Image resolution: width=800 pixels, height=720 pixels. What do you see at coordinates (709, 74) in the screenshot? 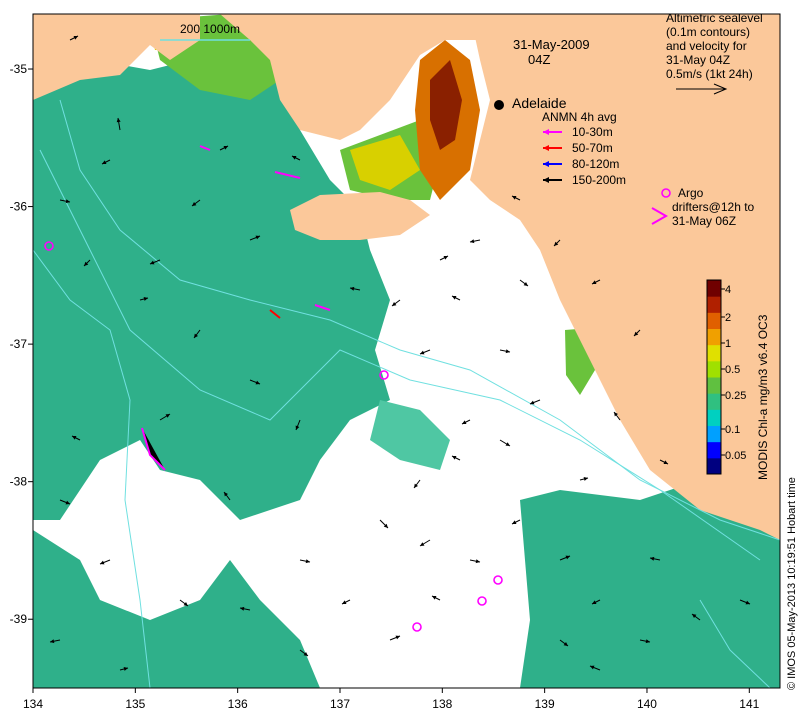
I see `altimetry-legend-line: 0.5m/s (1kt 24h)` at bounding box center [709, 74].